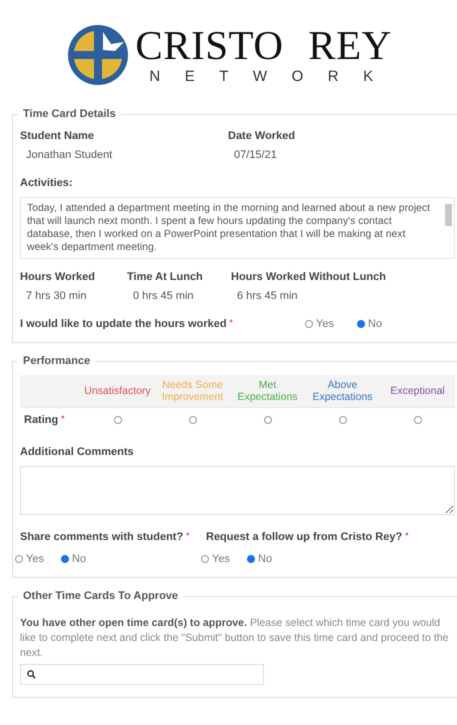  Describe the element at coordinates (342, 391) in the screenshot. I see `rating-level: Above Expectations` at that location.